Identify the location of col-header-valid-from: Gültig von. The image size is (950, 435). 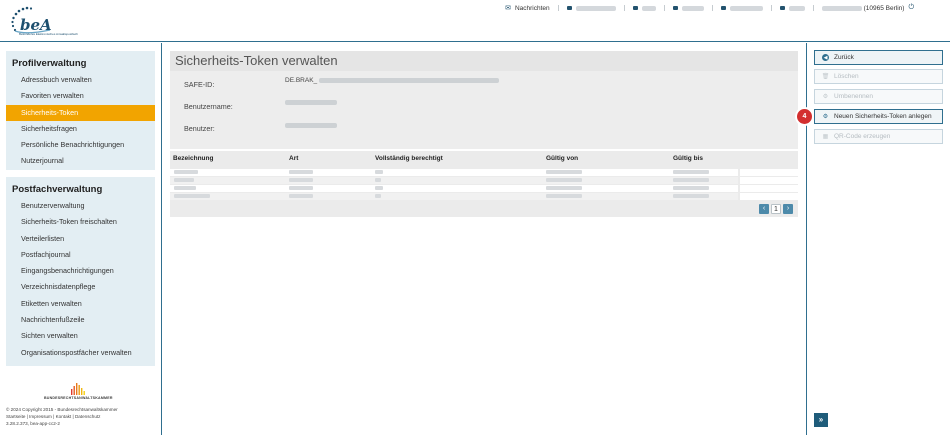
(562, 158).